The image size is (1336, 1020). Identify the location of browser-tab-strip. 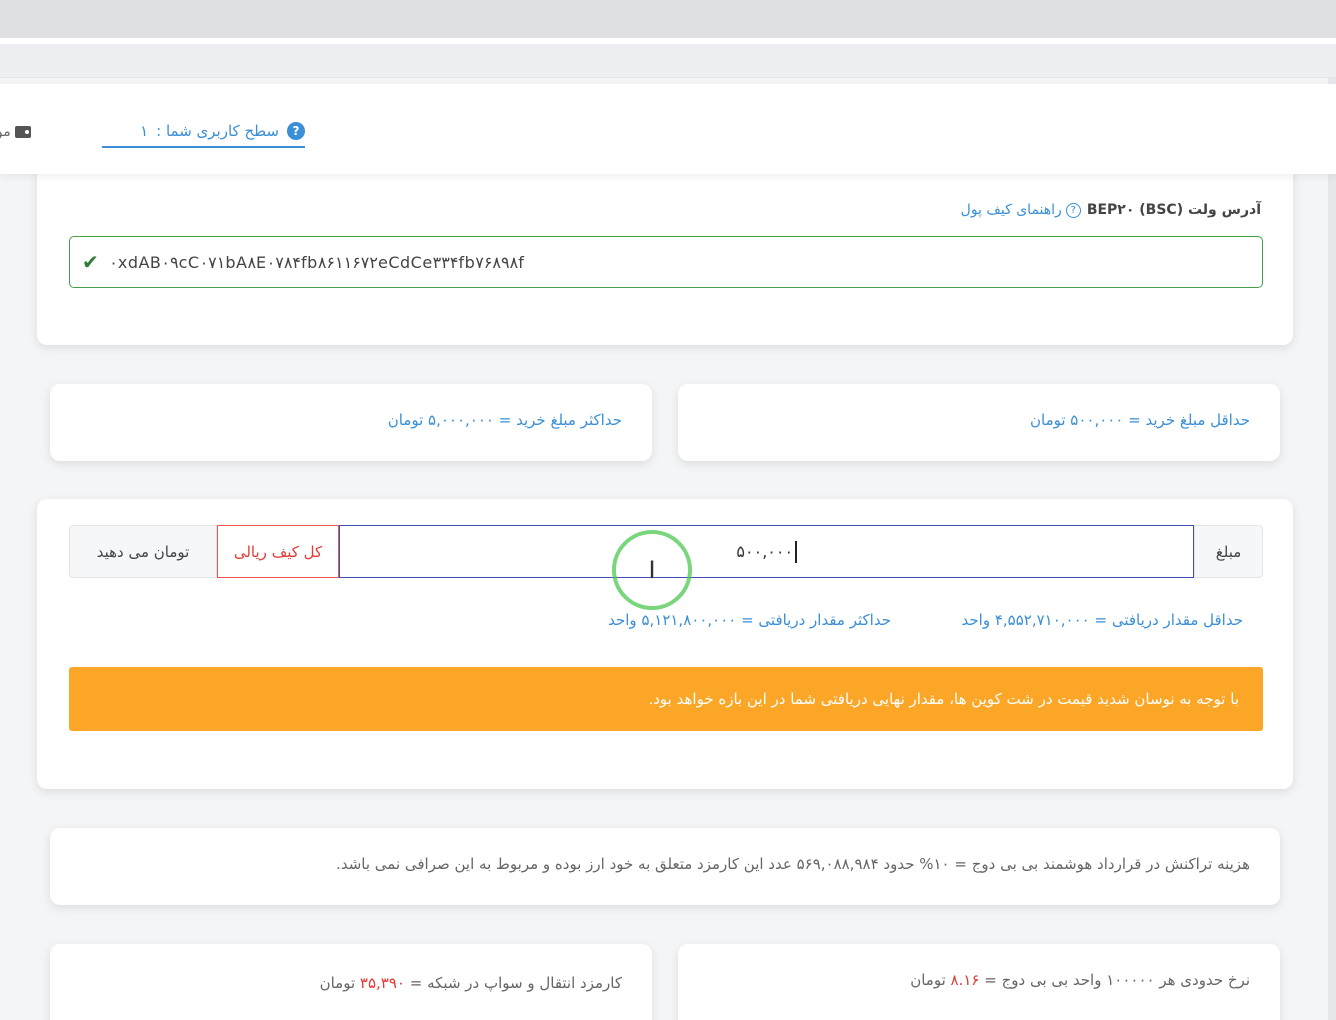
(668, 19).